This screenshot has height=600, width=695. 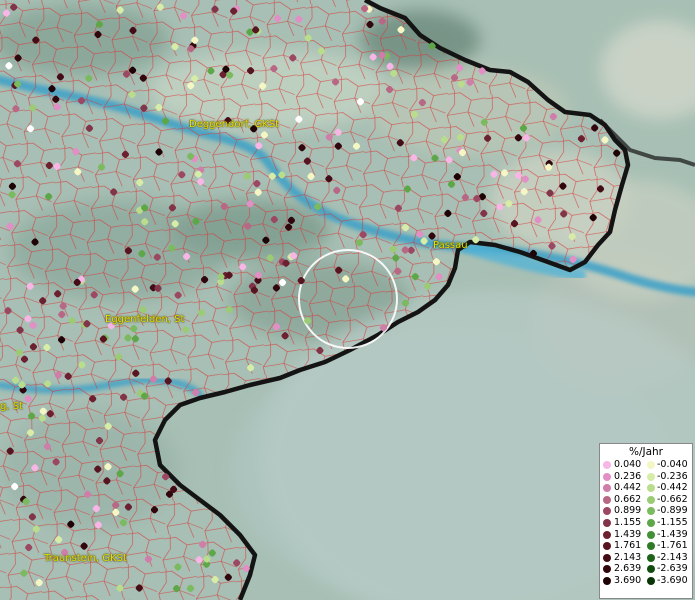 What do you see at coordinates (628, 522) in the screenshot?
I see `legend-value-positive: 1.155` at bounding box center [628, 522].